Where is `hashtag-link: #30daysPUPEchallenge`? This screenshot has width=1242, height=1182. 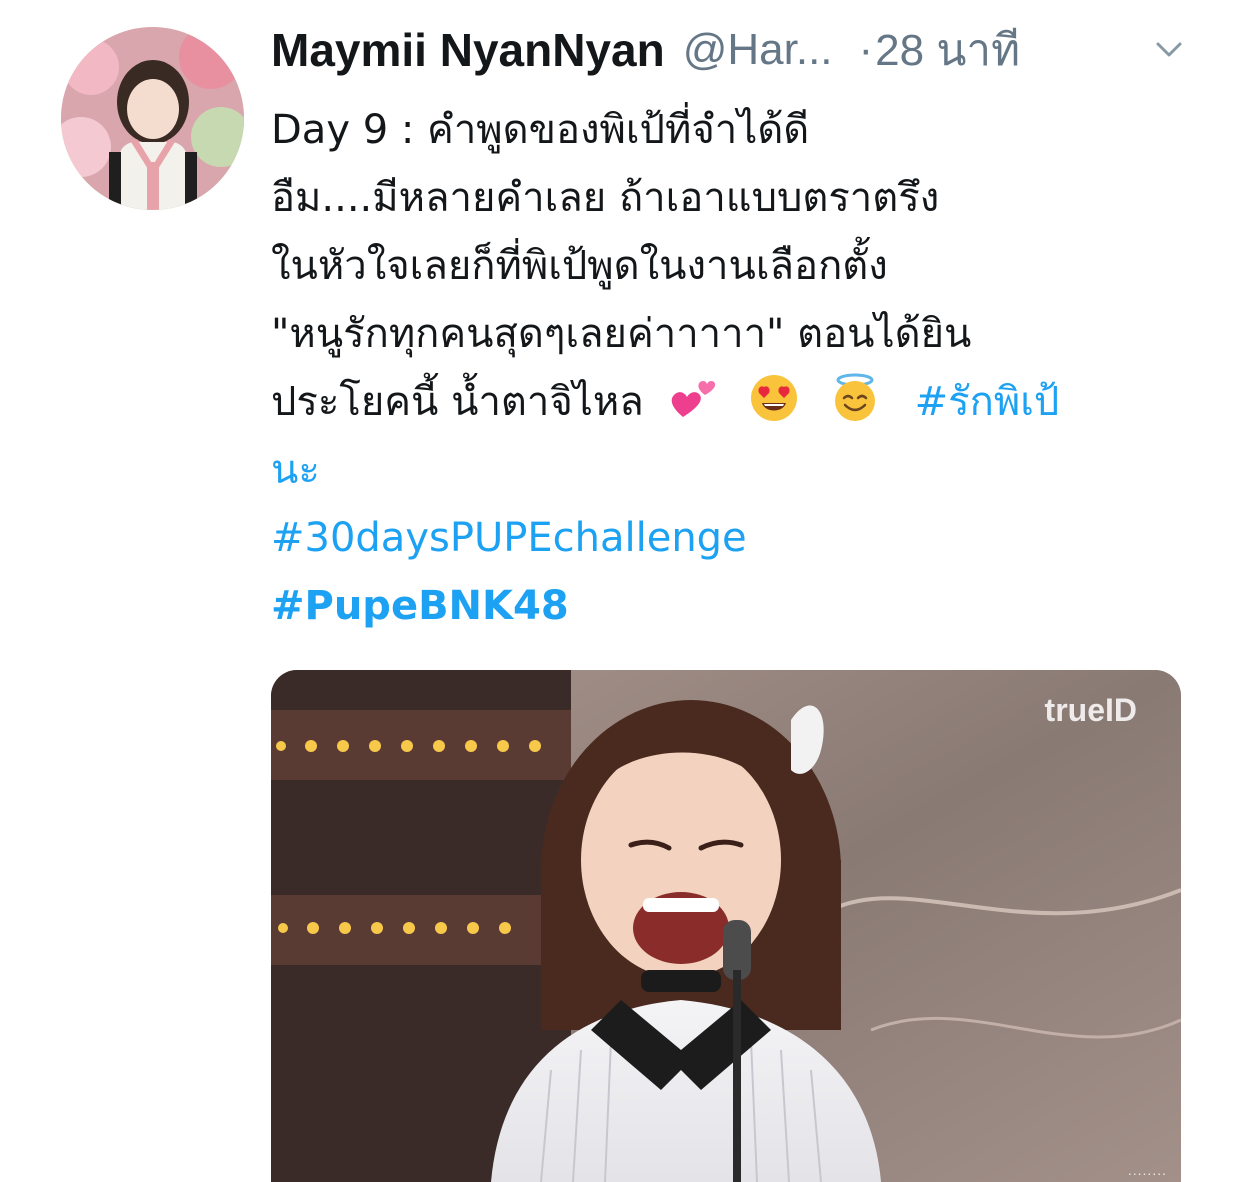
hashtag-link: #30daysPUPEchallenge is located at coordinates (741, 538).